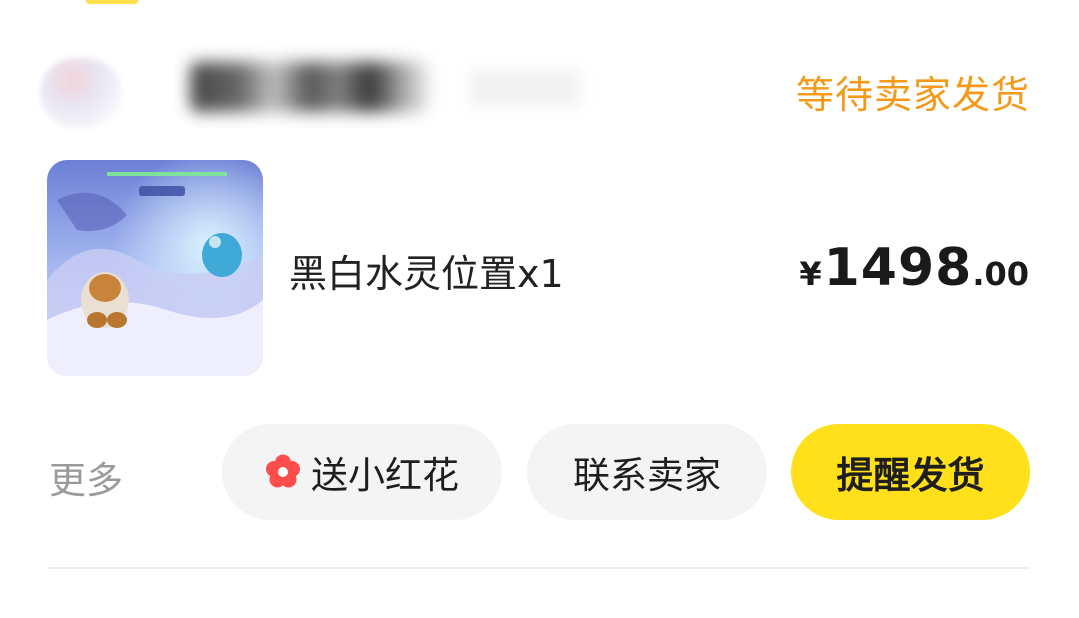  Describe the element at coordinates (912, 95) in the screenshot. I see `order-status: 等待卖家发货` at that location.